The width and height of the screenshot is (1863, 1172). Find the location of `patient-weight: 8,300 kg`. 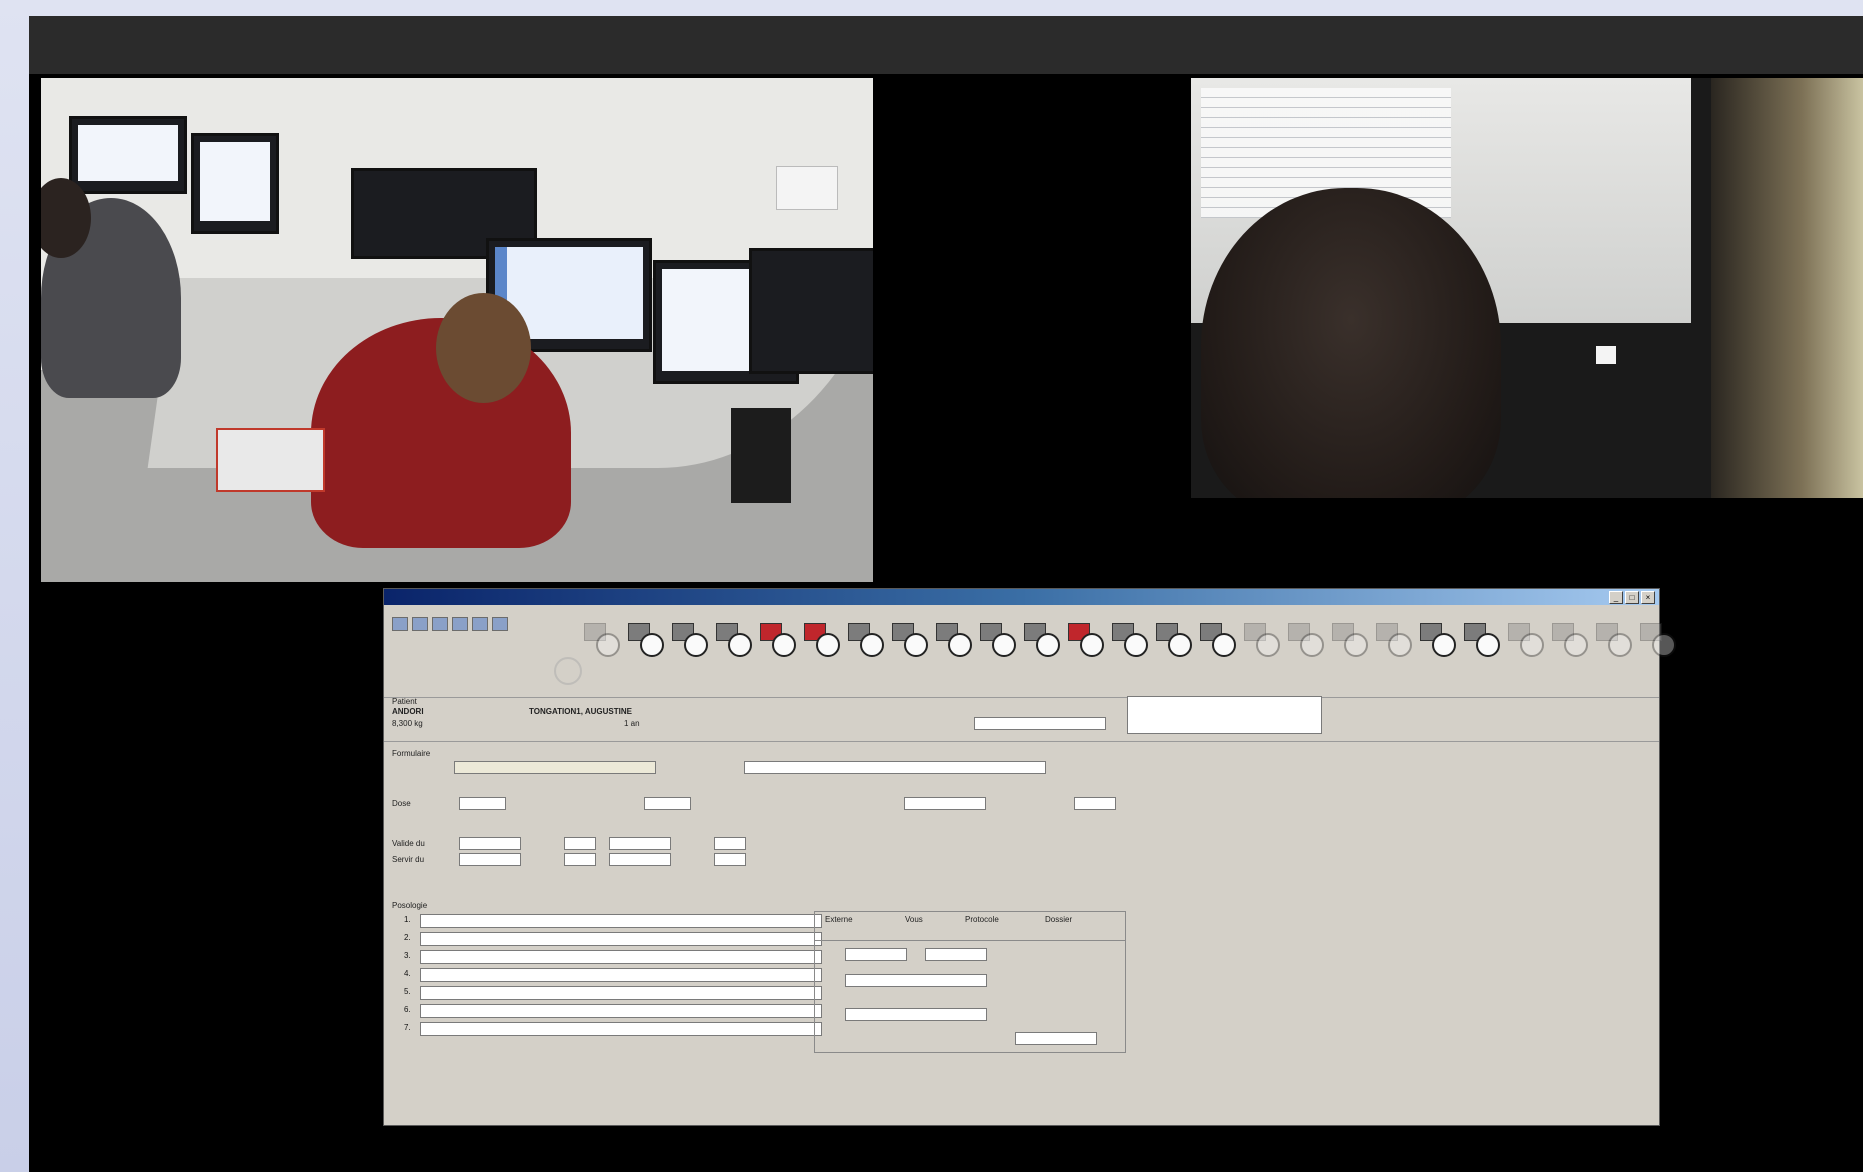

patient-weight: 8,300 kg is located at coordinates (407, 723).